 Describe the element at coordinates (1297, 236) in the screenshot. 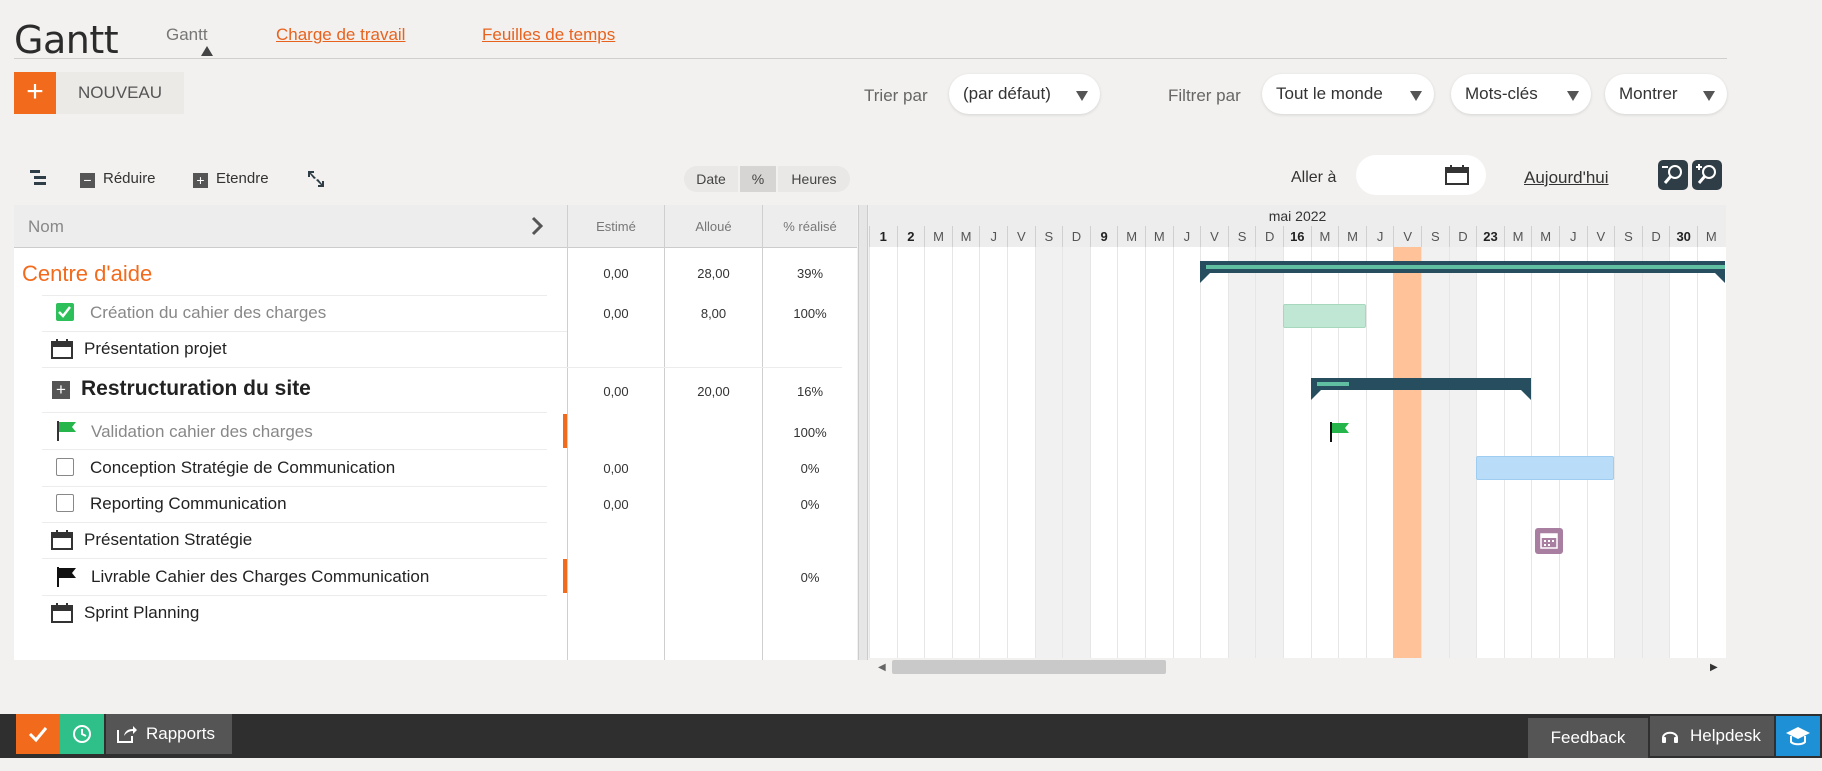

I see `gantt-day-row: 1 2 M M J V S D 9 M M J V S D 16 M M J V S D 23 M M J V S D 30 M` at that location.